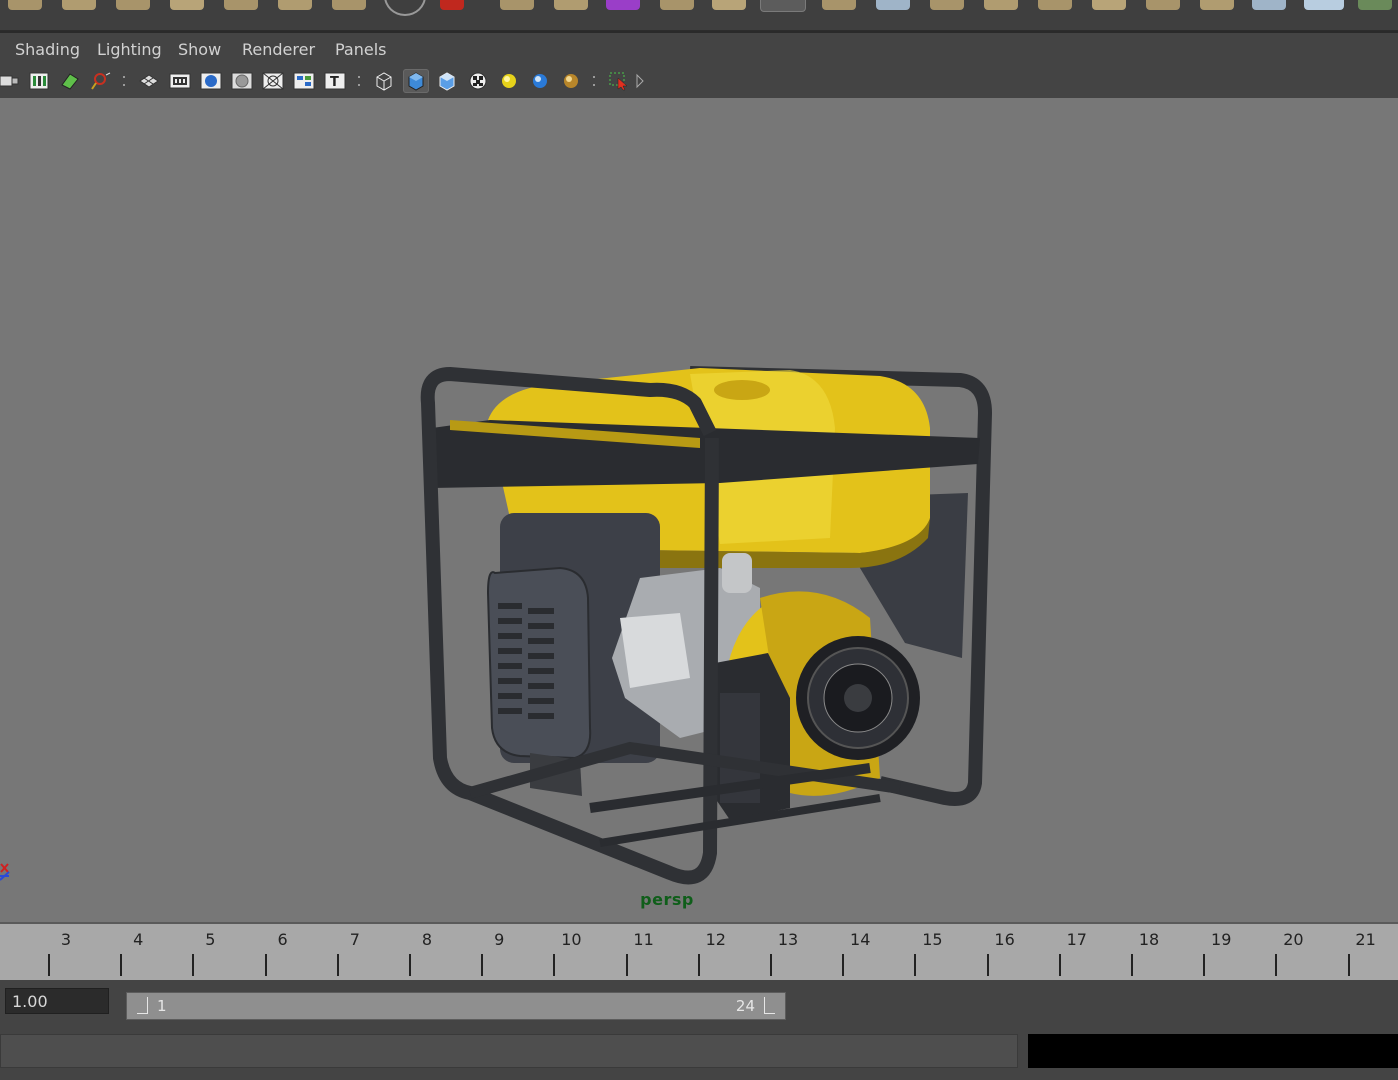 The image size is (1398, 1080). Describe the element at coordinates (783, 6) in the screenshot. I see `shelf-selected-tool-icon` at that location.